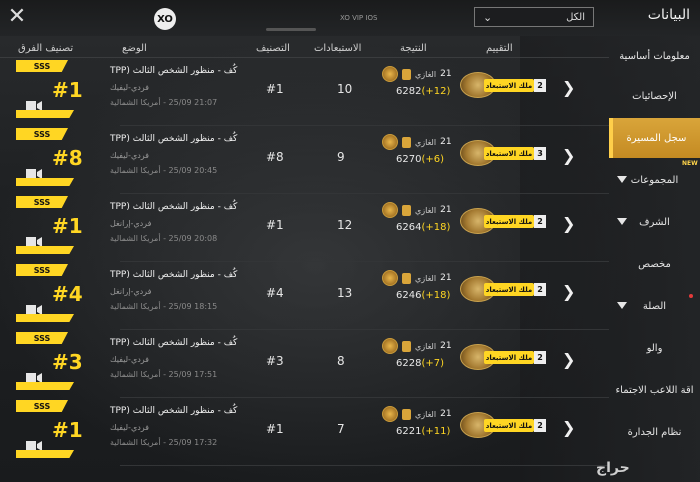 The height and width of the screenshot is (482, 700). Describe the element at coordinates (575, 17) in the screenshot. I see `filter-selected: الكل` at that location.